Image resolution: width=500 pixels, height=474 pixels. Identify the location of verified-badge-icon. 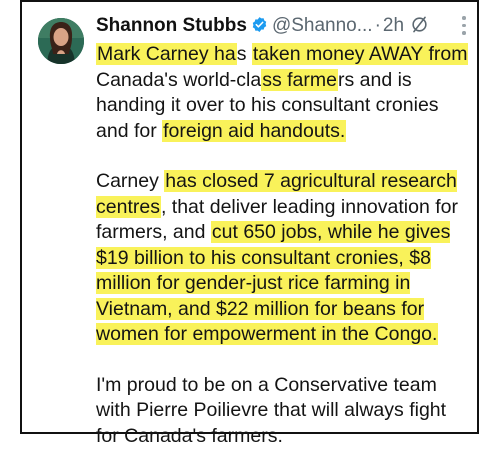
(259, 23).